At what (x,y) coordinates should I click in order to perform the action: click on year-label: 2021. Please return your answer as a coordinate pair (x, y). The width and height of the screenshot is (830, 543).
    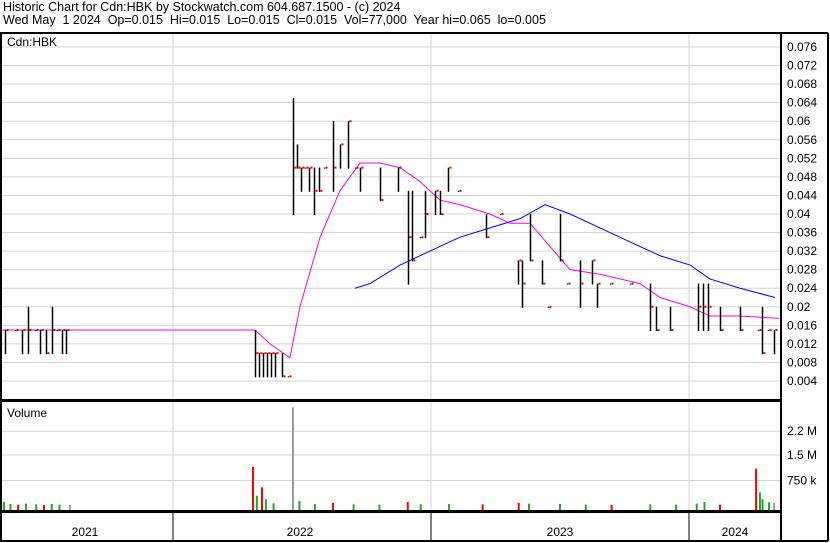
    Looking at the image, I should click on (85, 532).